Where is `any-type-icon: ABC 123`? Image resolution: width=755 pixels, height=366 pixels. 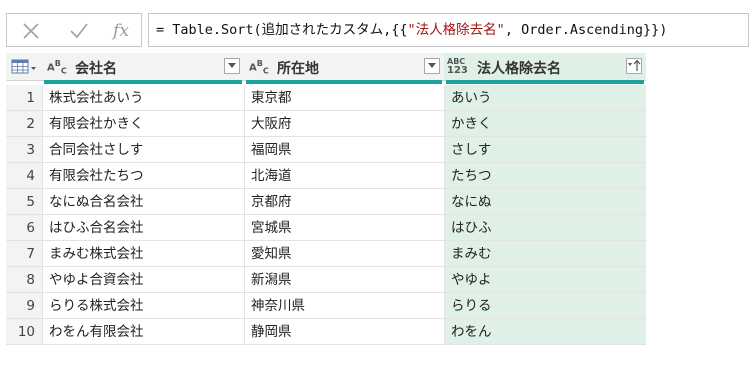
any-type-icon: ABC 123 is located at coordinates (457, 66).